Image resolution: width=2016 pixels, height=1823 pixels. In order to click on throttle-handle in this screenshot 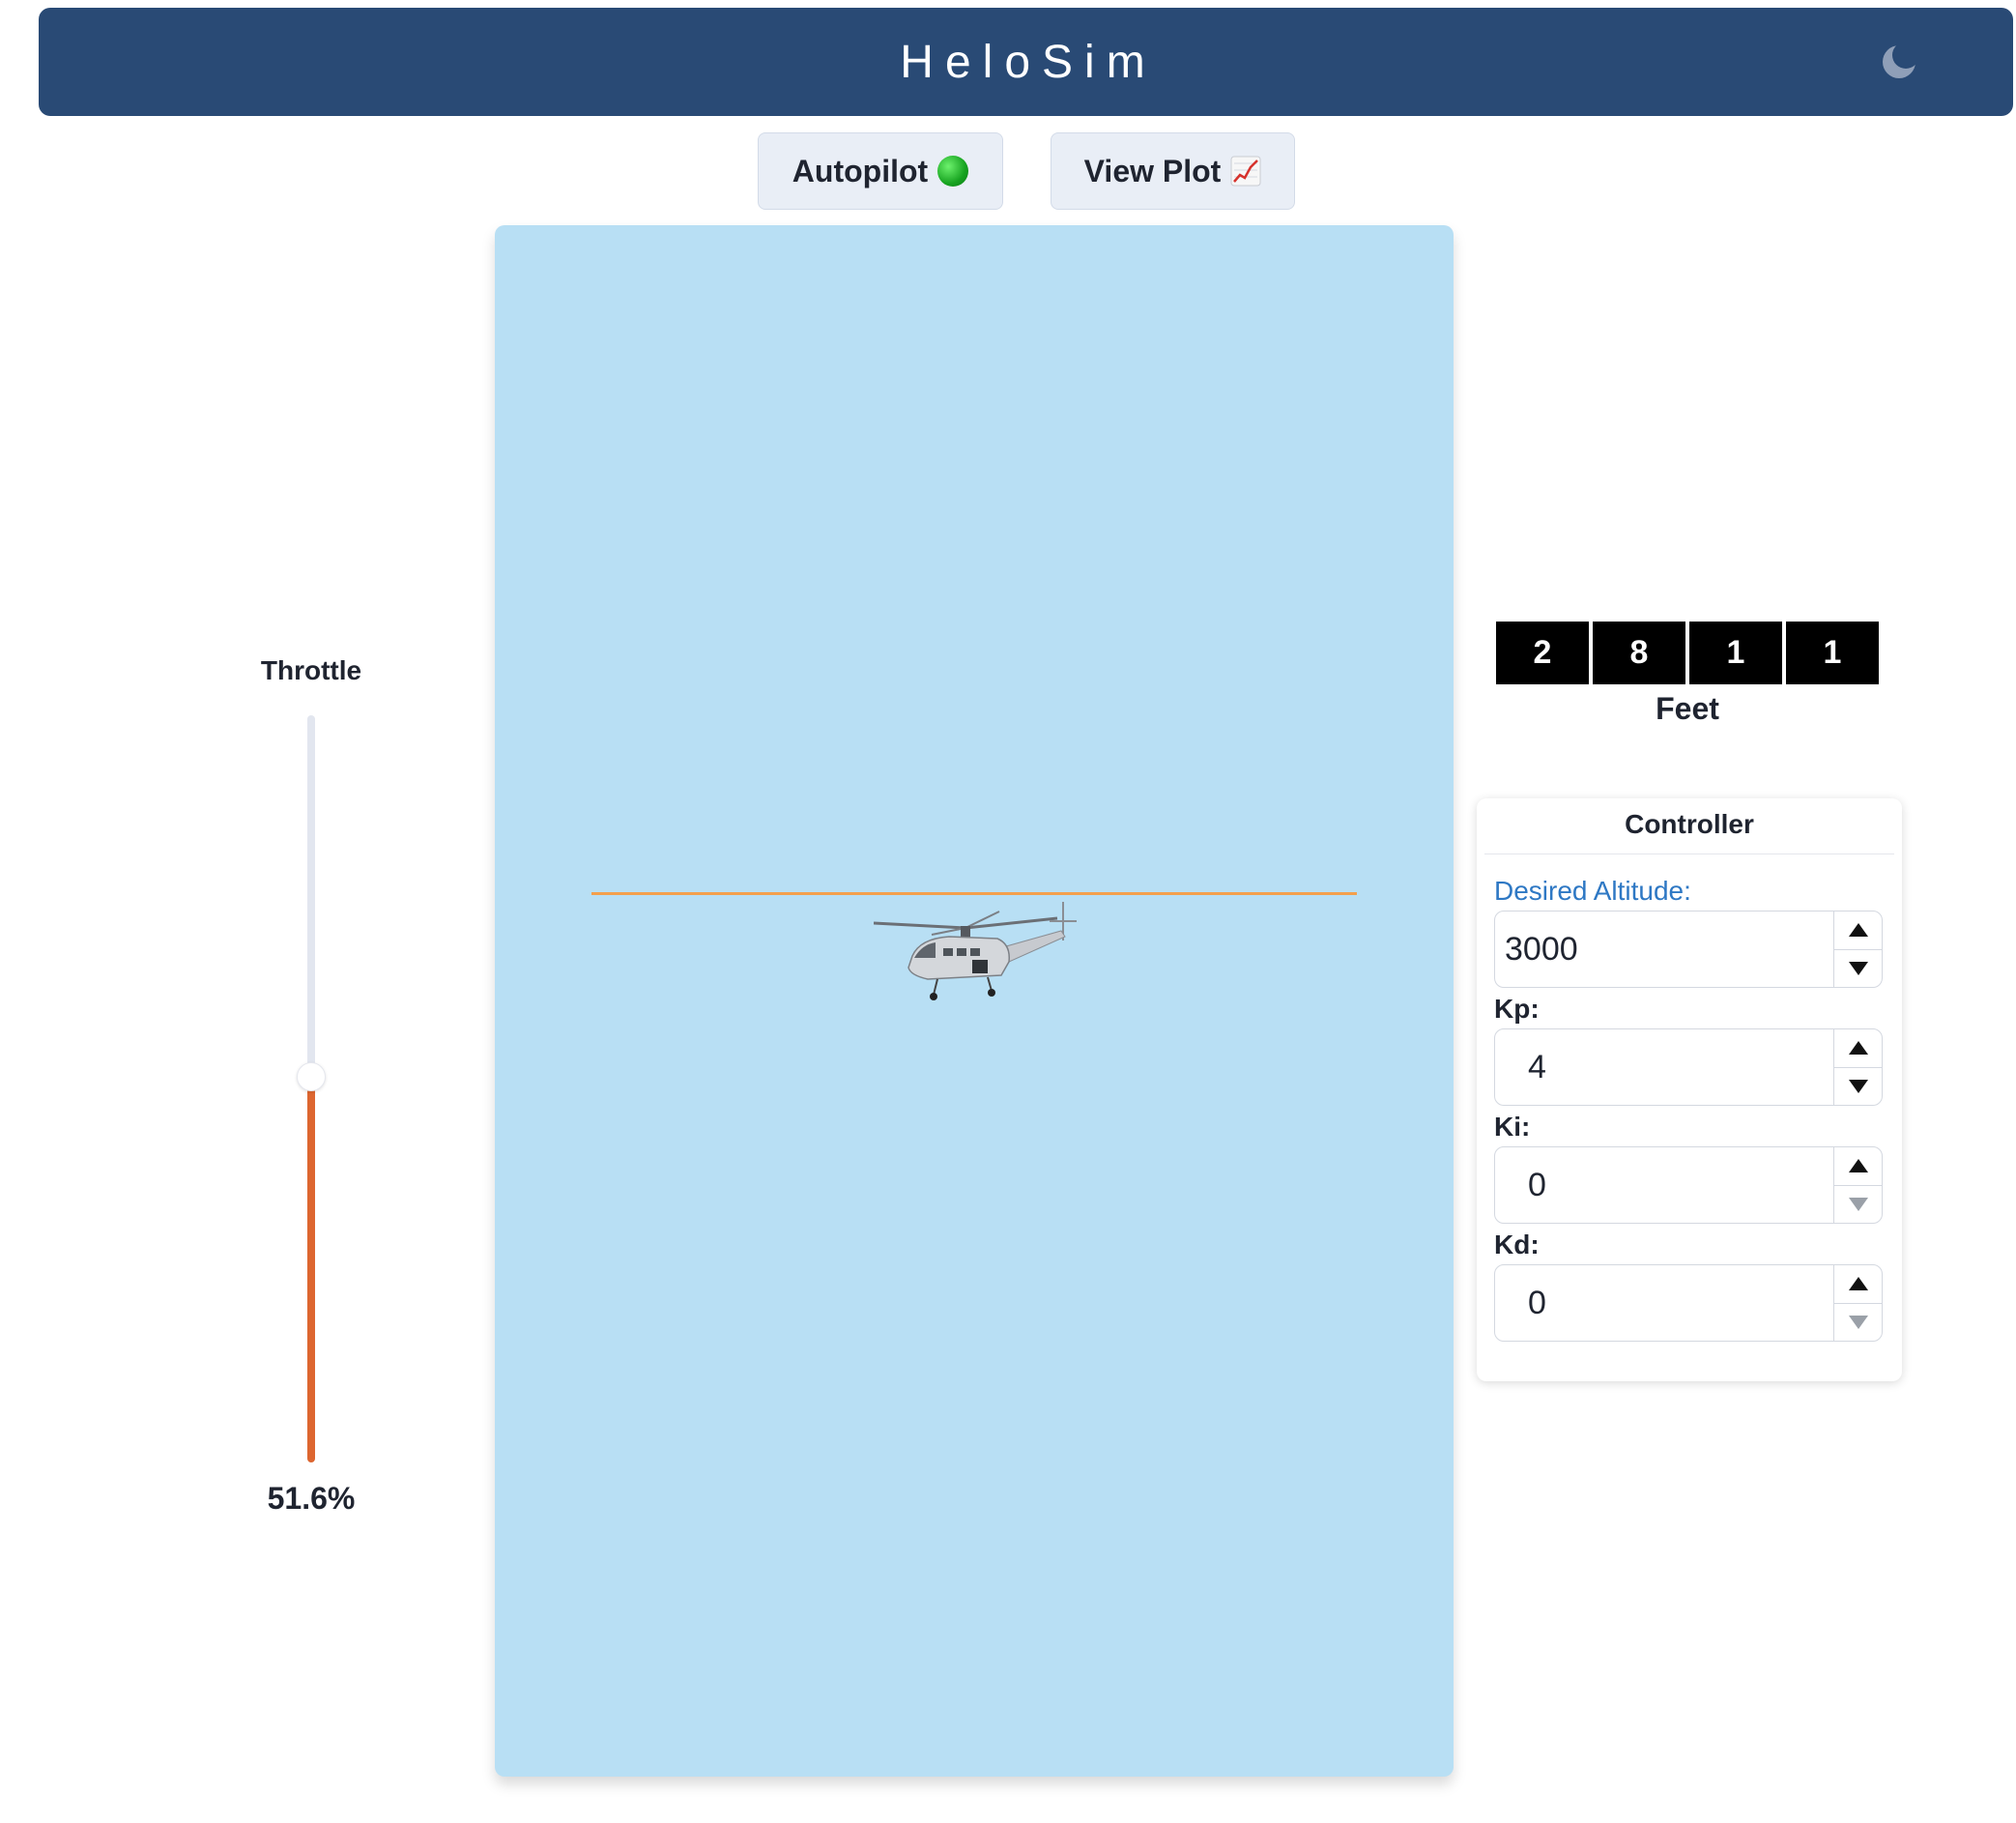, I will do `click(311, 1077)`.